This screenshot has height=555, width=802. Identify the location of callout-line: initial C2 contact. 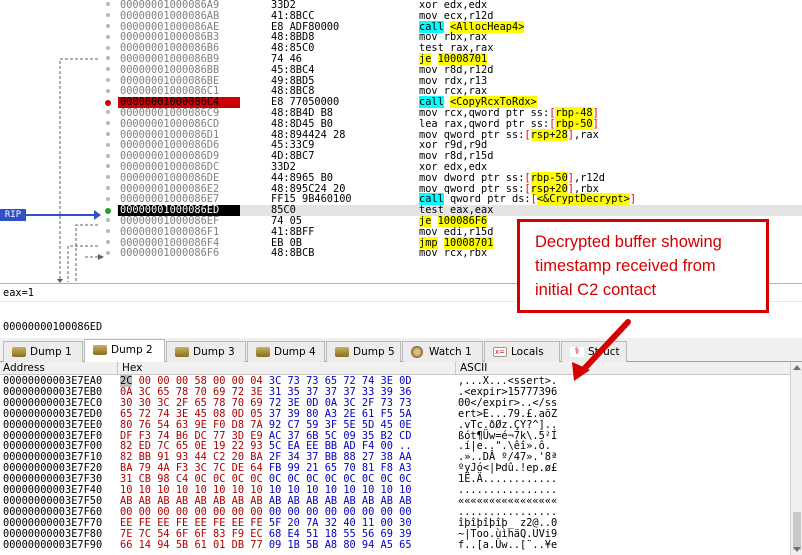
(596, 290).